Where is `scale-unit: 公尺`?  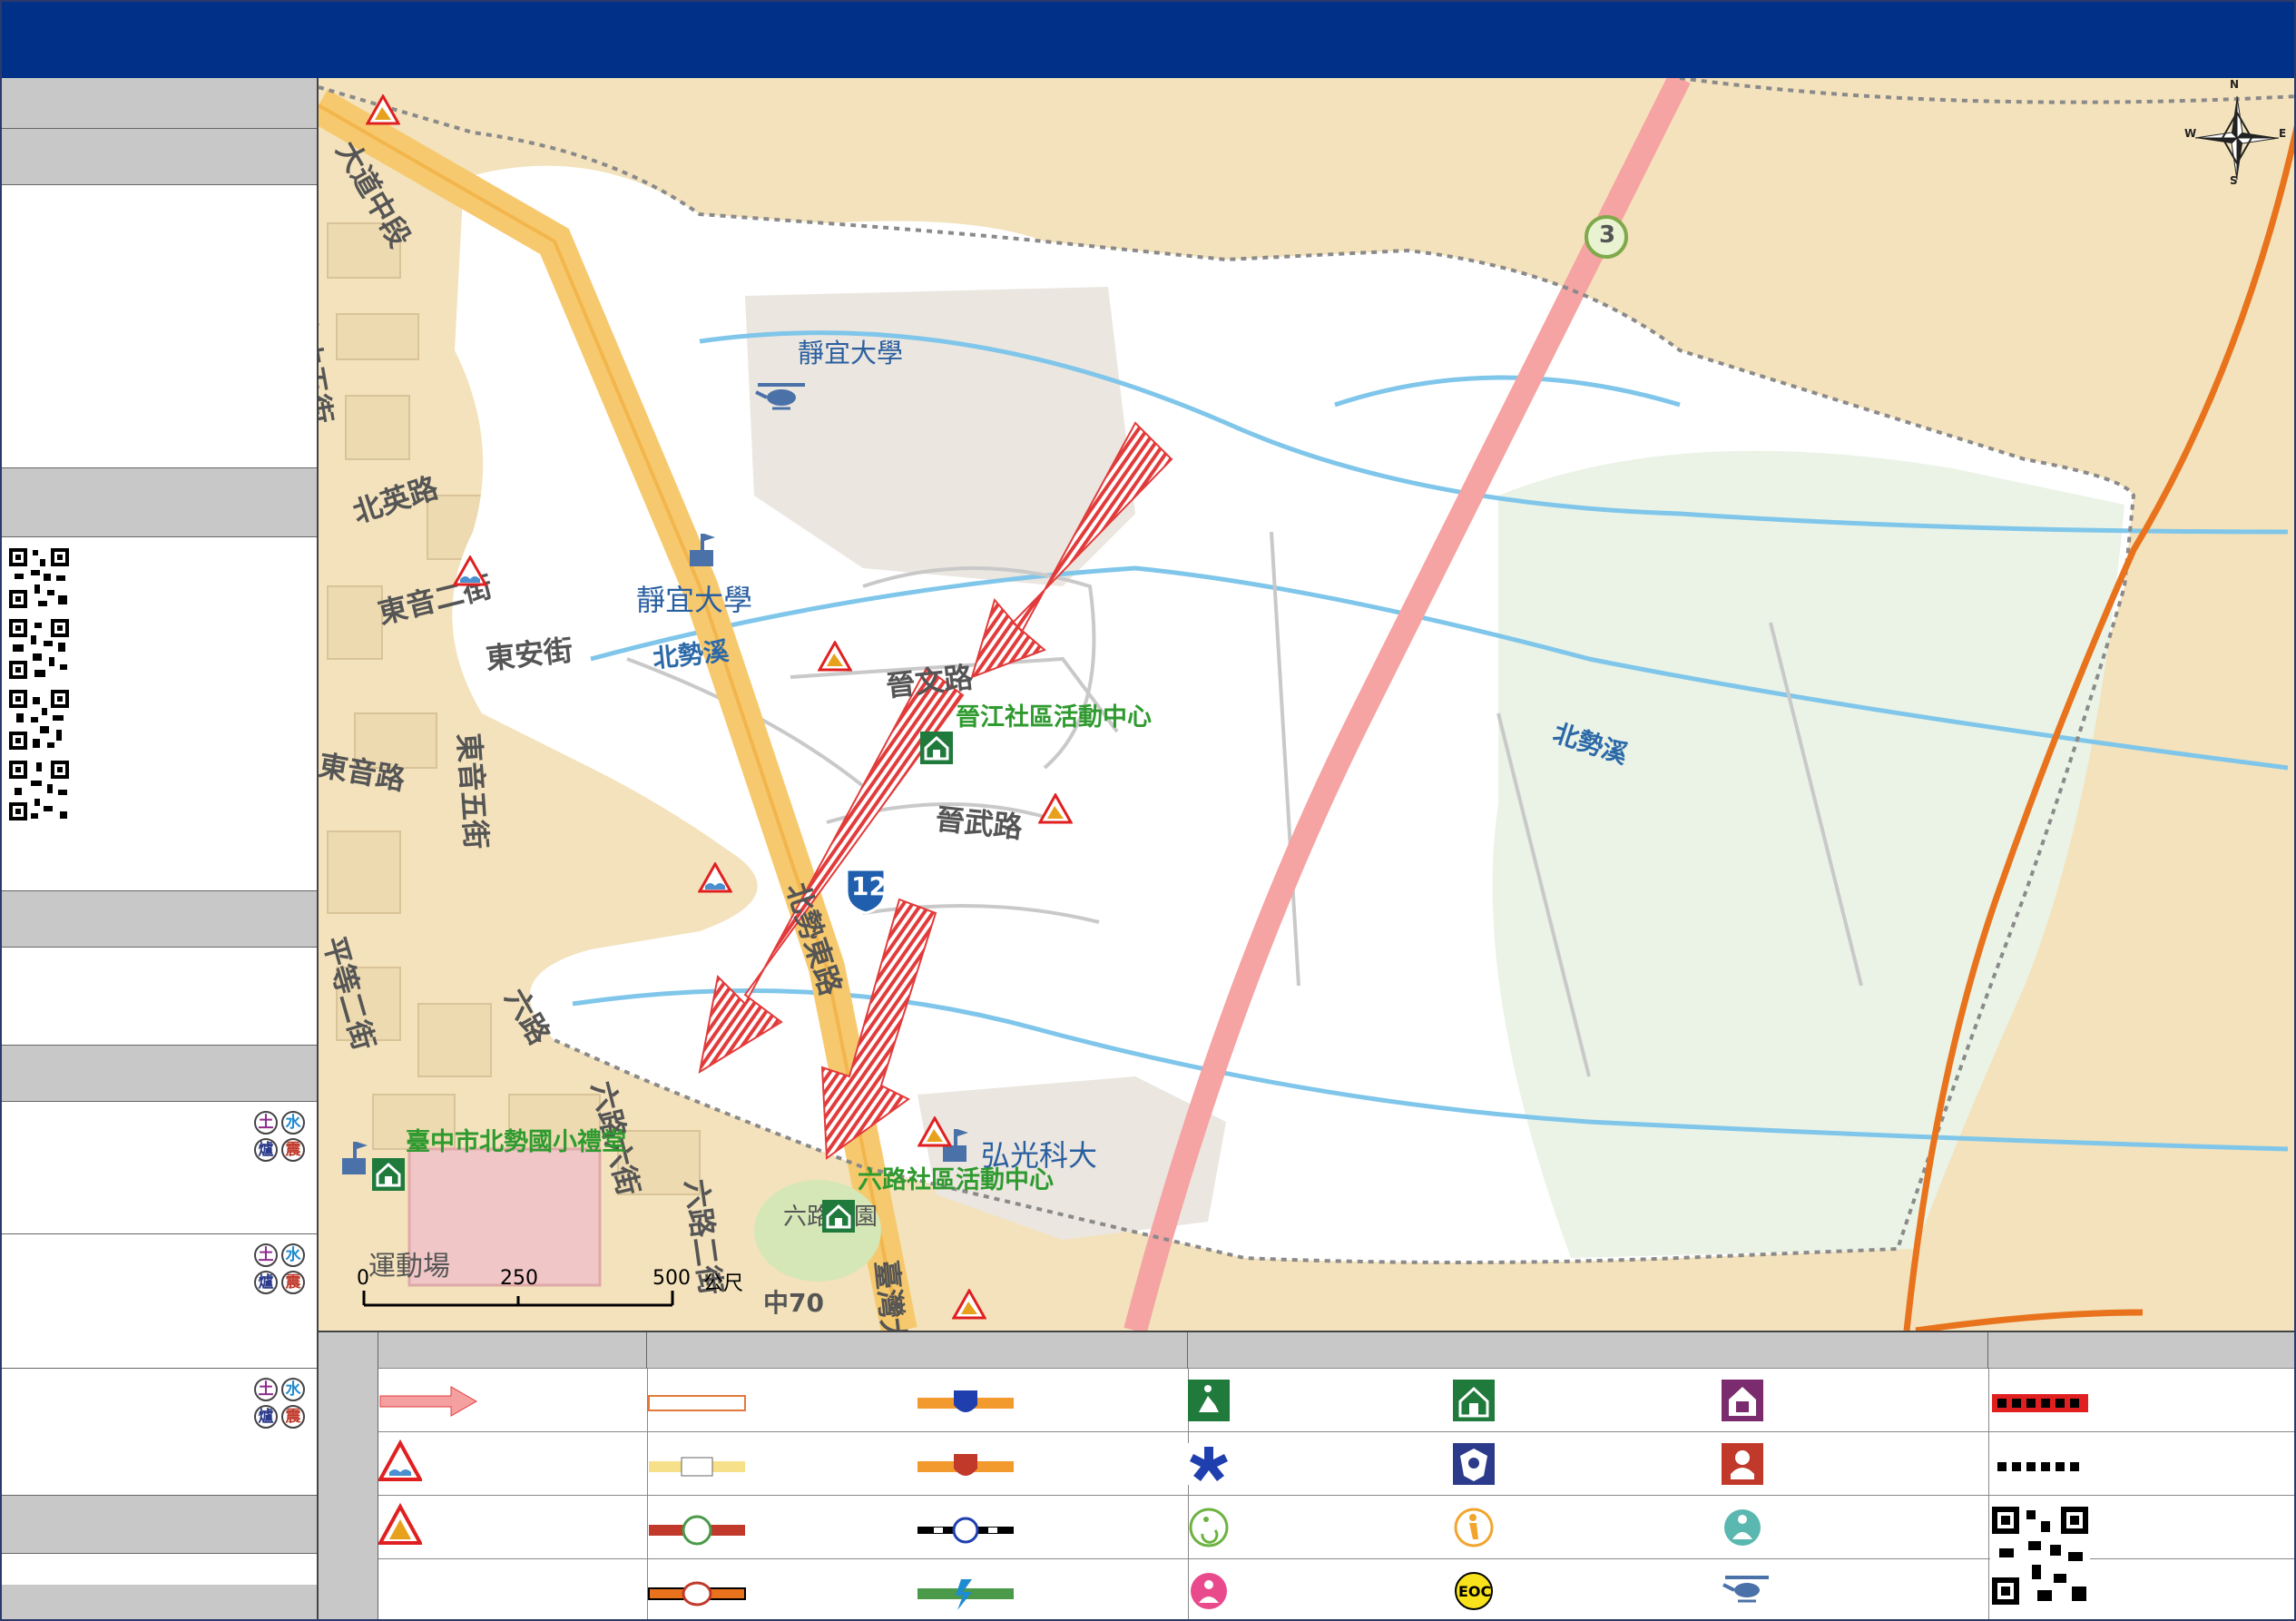
scale-unit: 公尺 is located at coordinates (723, 1283).